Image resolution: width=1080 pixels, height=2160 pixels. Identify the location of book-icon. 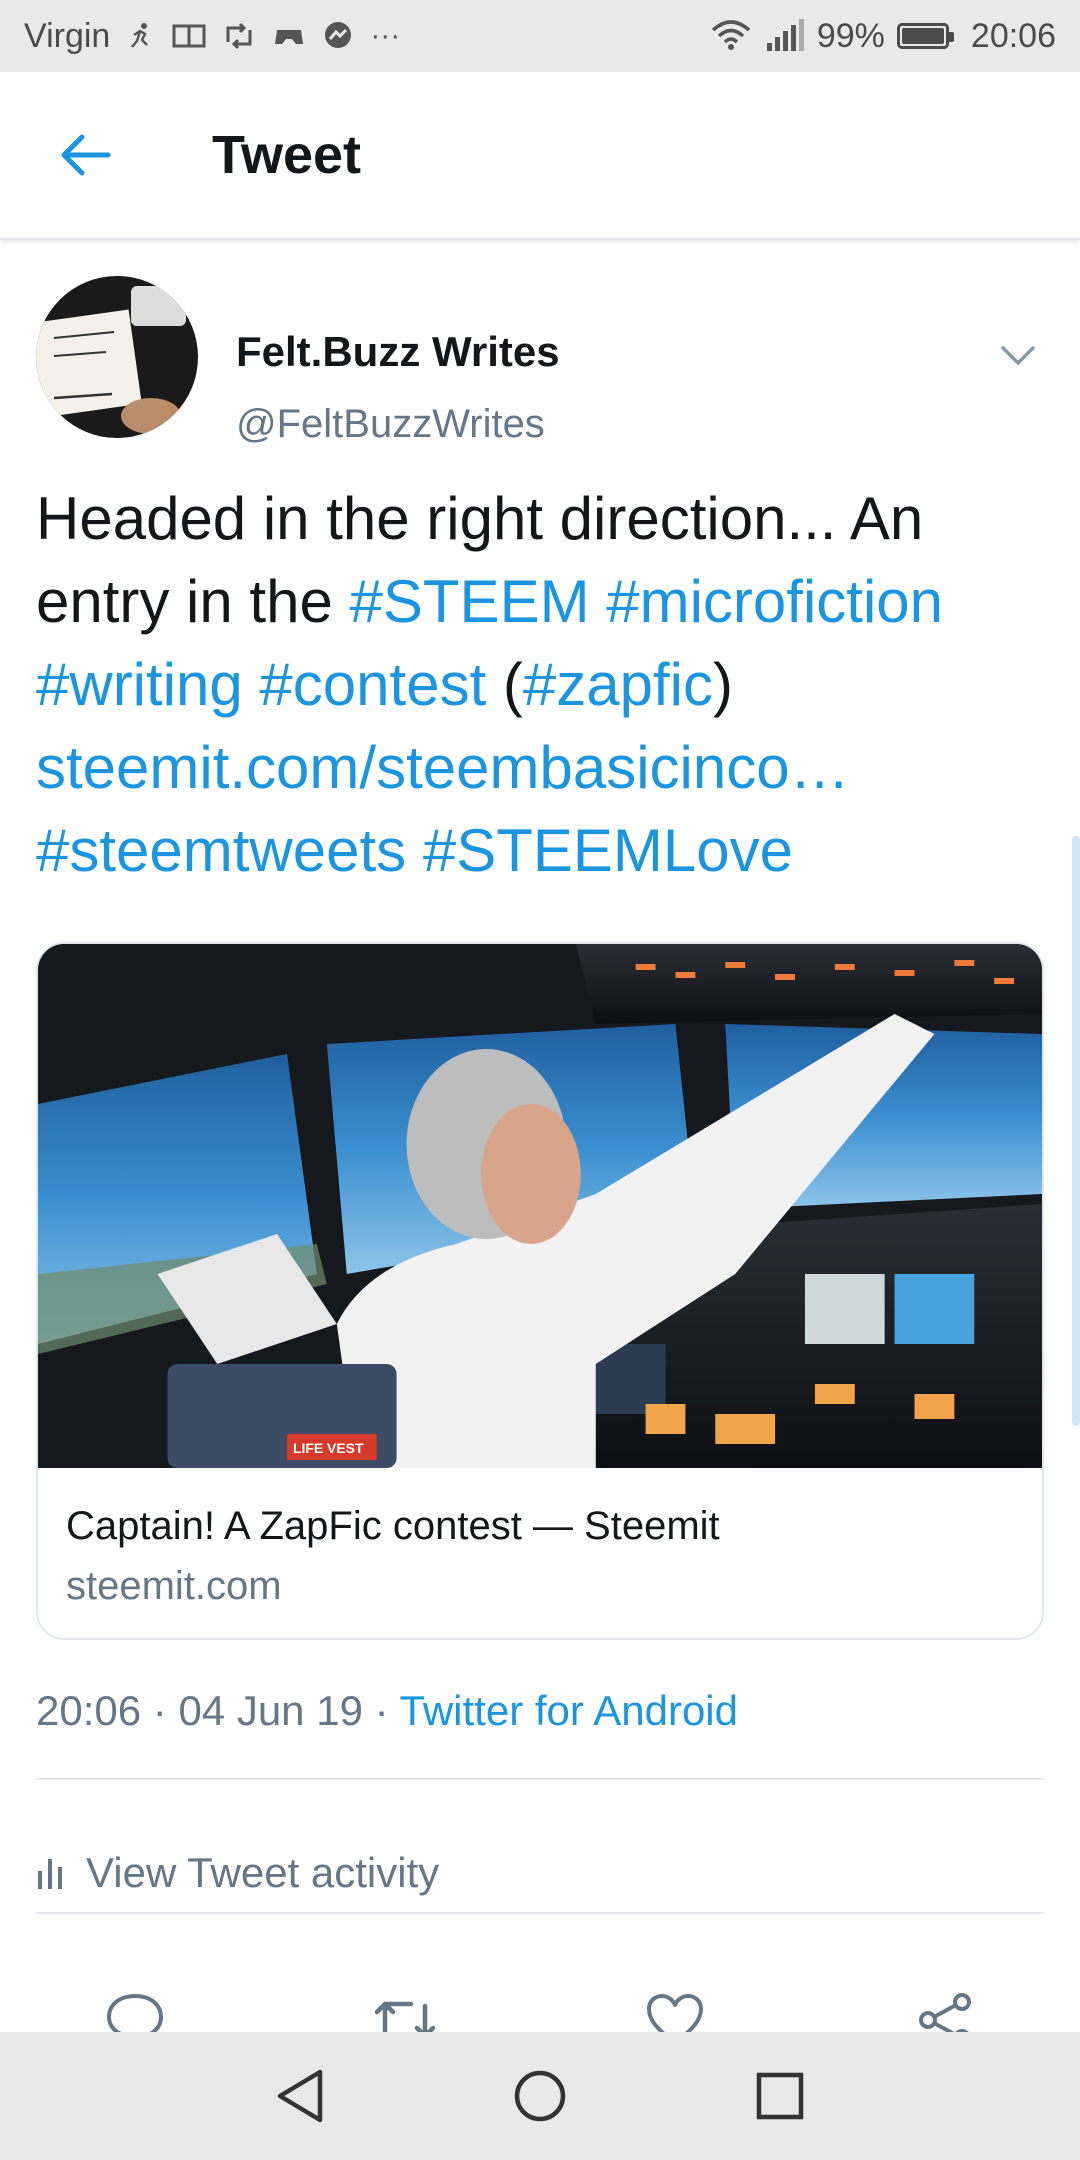
(189, 36).